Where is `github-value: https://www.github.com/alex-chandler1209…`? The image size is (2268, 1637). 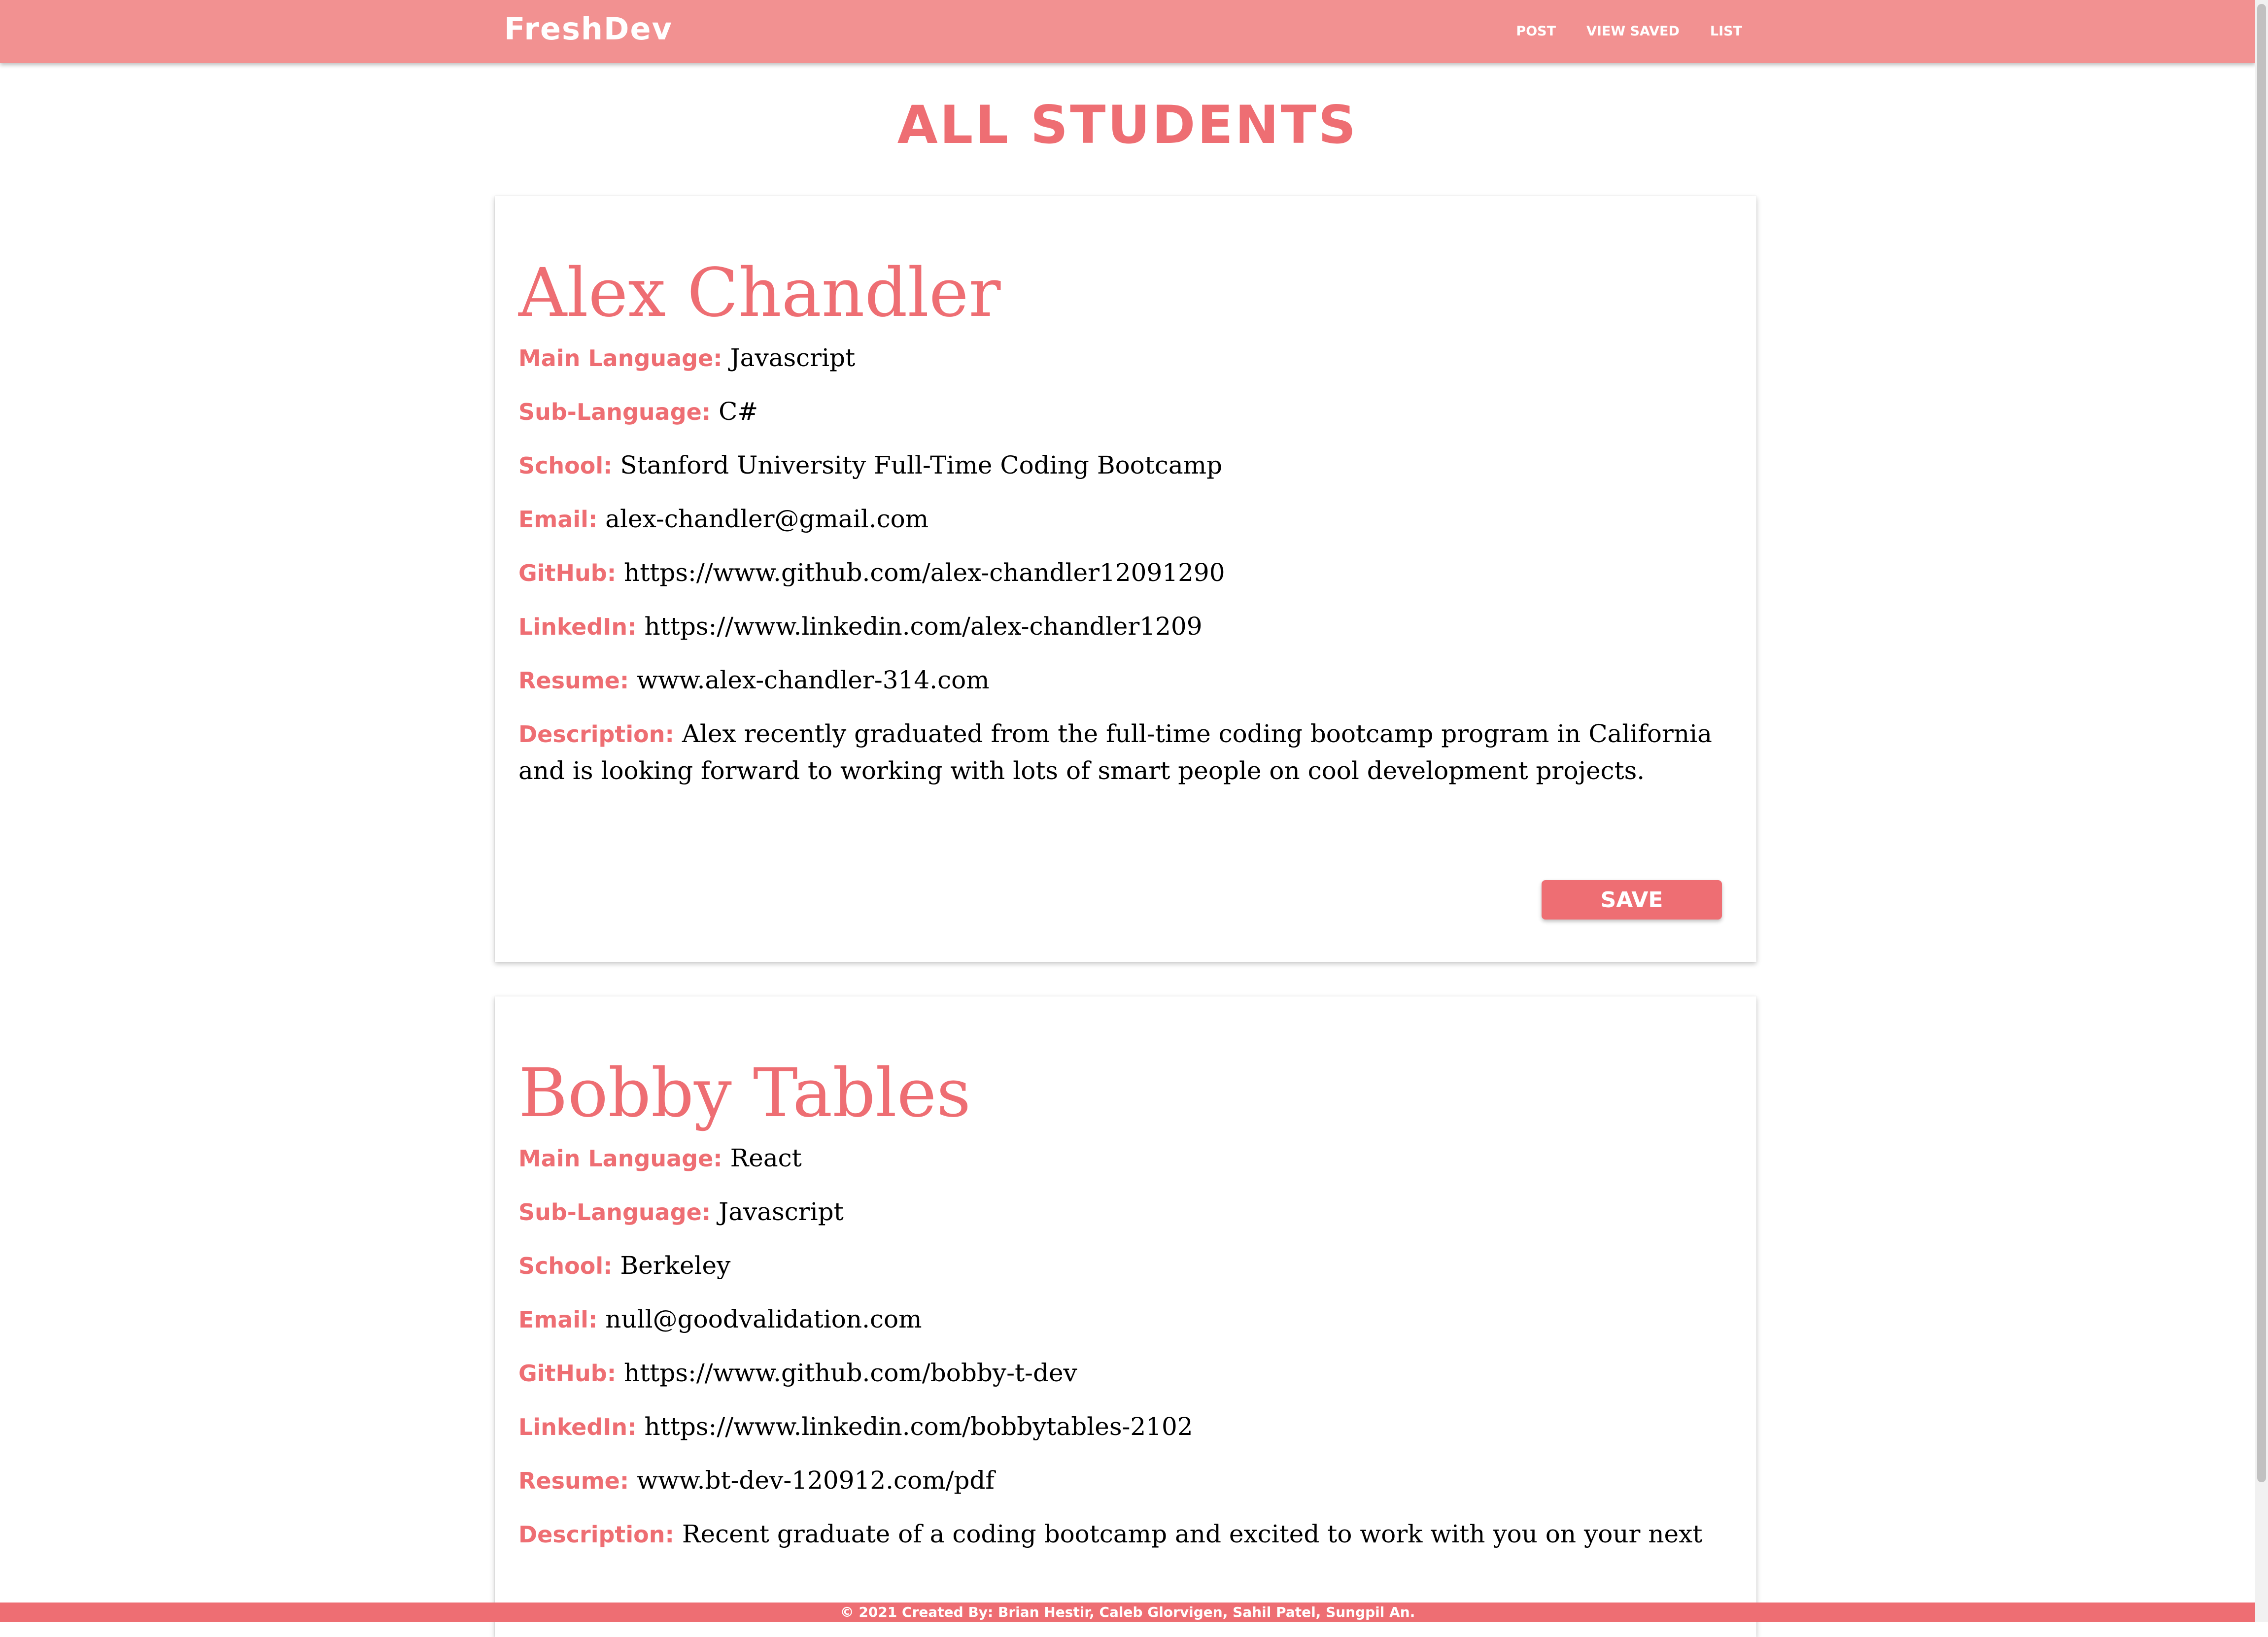 github-value: https://www.github.com/alex-chandler1209… is located at coordinates (925, 572).